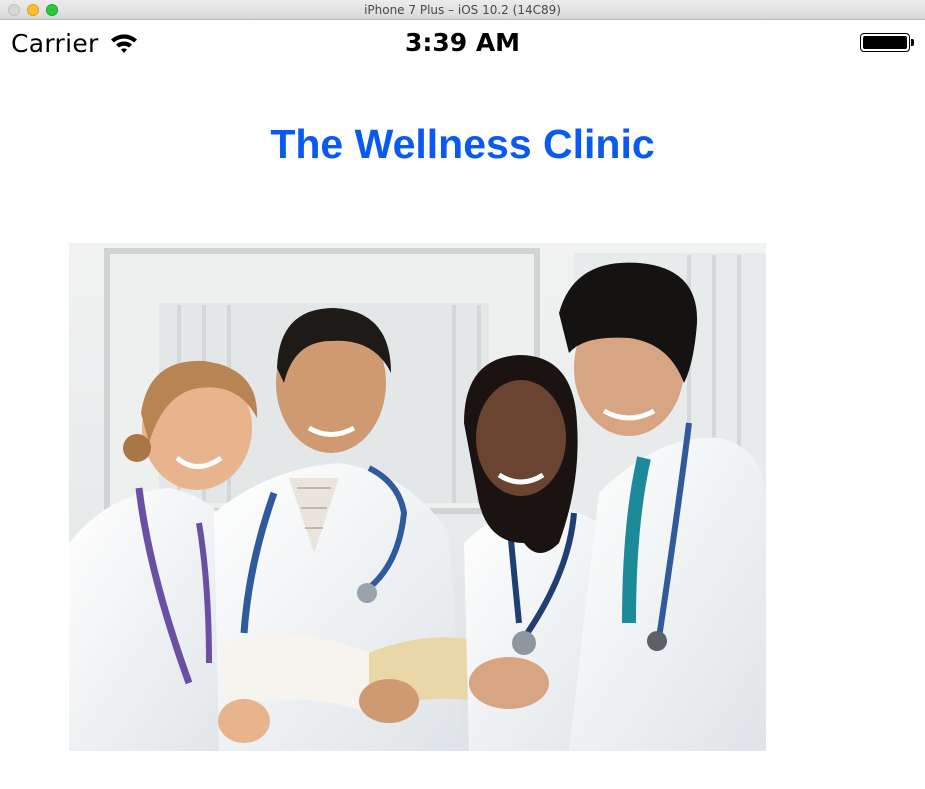 This screenshot has height=789, width=925. I want to click on ios-status-bar: Carrier 3:39 AM, so click(462, 44).